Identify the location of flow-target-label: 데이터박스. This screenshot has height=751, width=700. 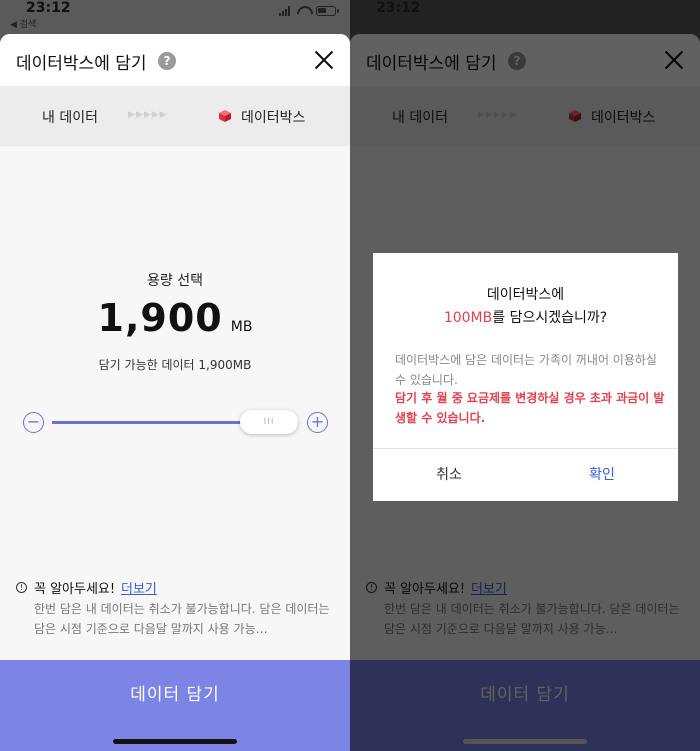
(273, 118).